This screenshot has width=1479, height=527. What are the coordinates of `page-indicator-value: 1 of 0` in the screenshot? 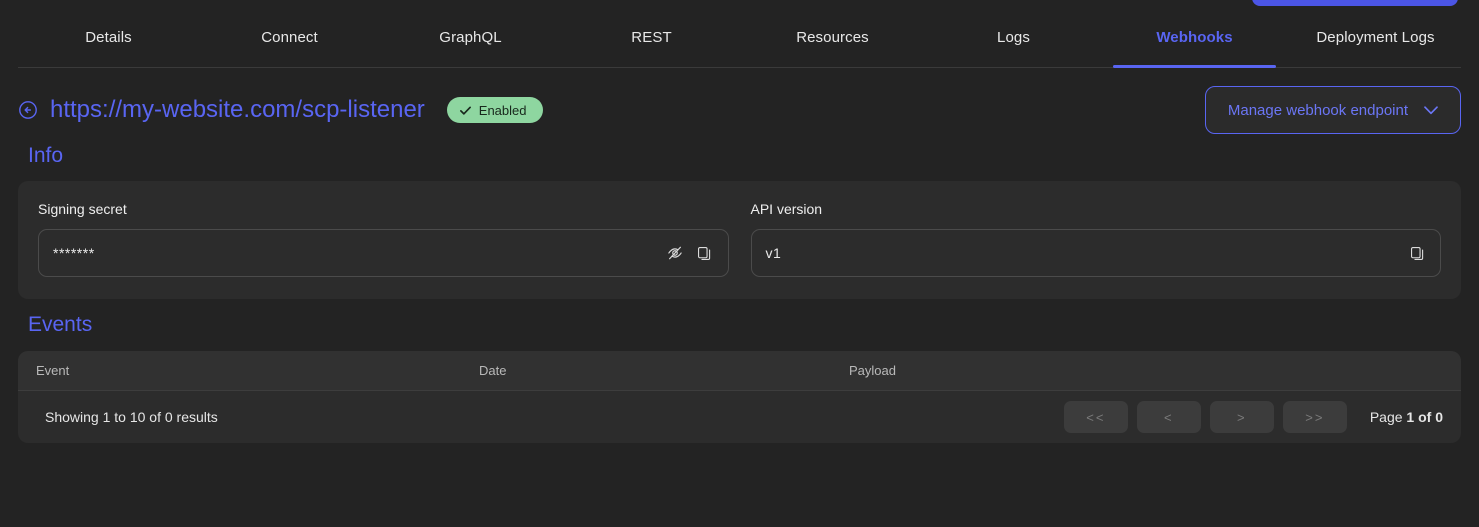 It's located at (1424, 417).